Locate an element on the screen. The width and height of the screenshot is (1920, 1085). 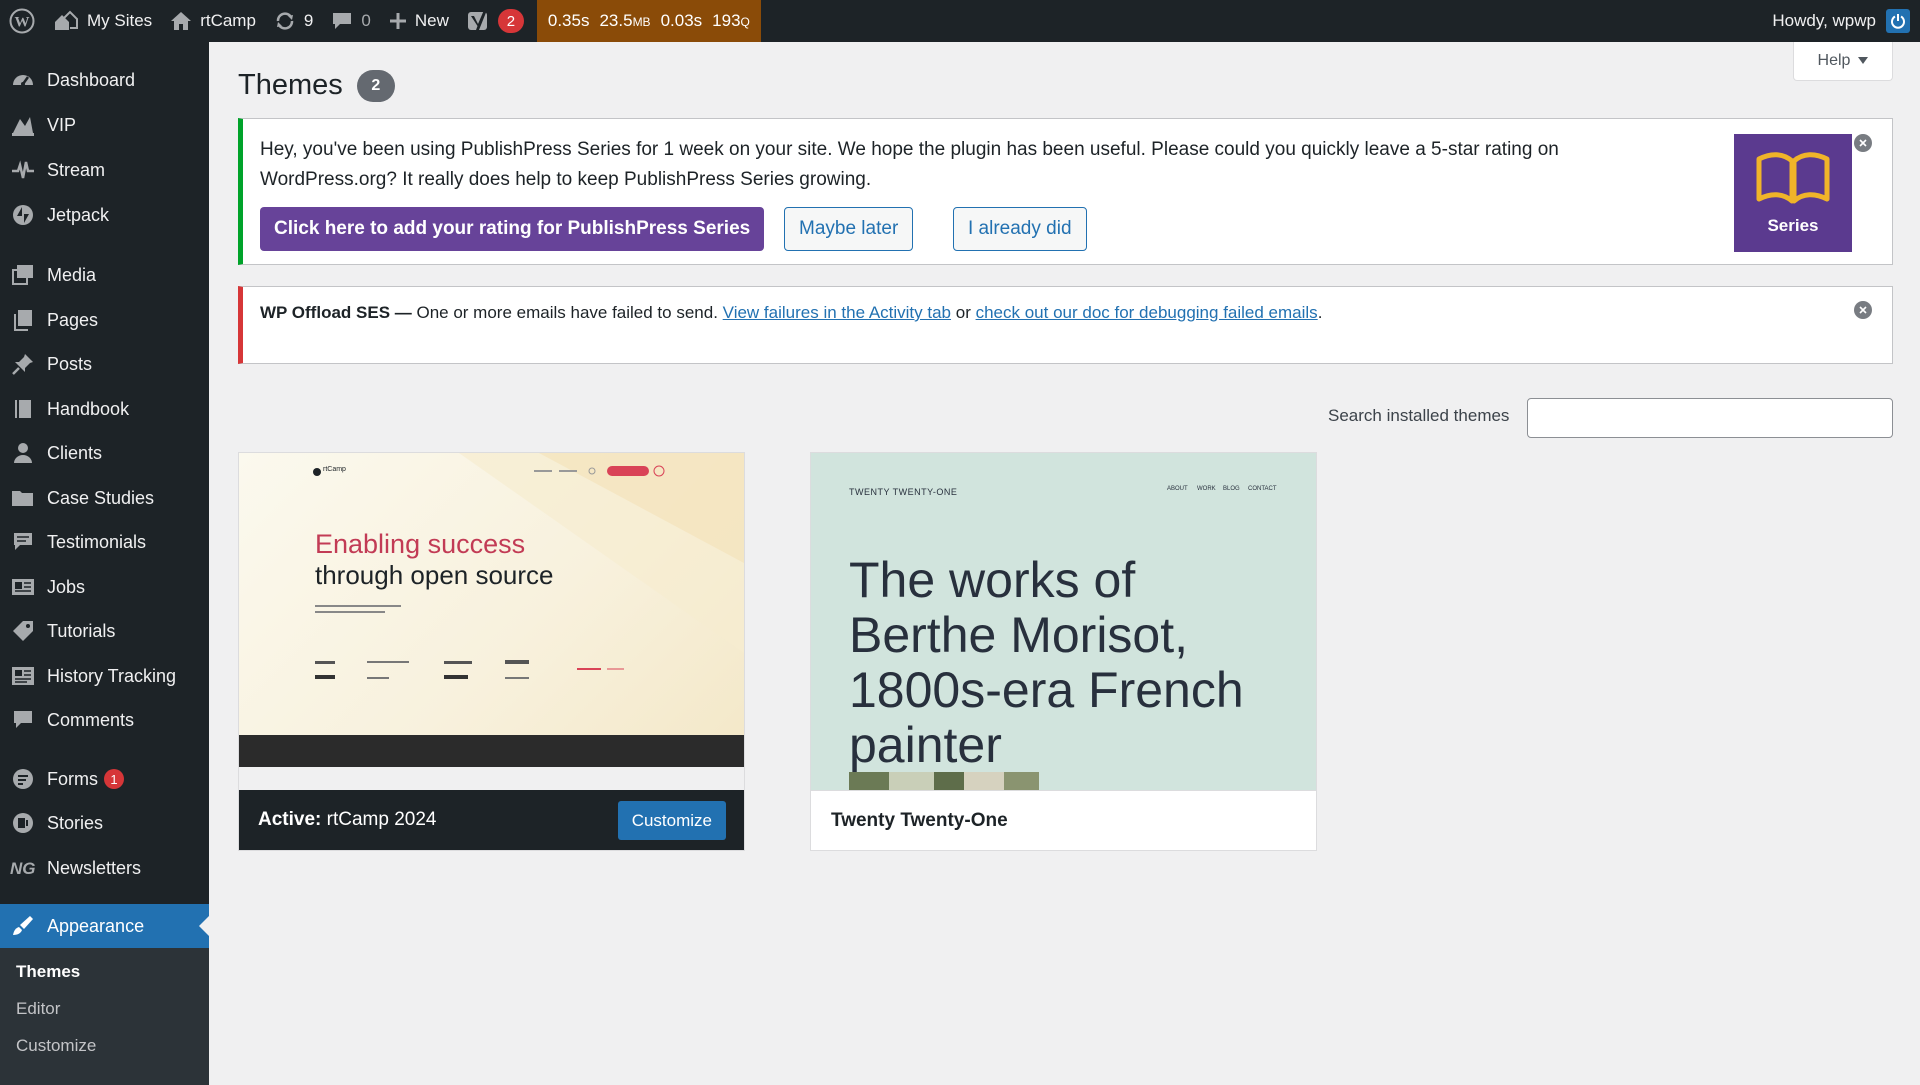
updates-icon is located at coordinates (285, 21).